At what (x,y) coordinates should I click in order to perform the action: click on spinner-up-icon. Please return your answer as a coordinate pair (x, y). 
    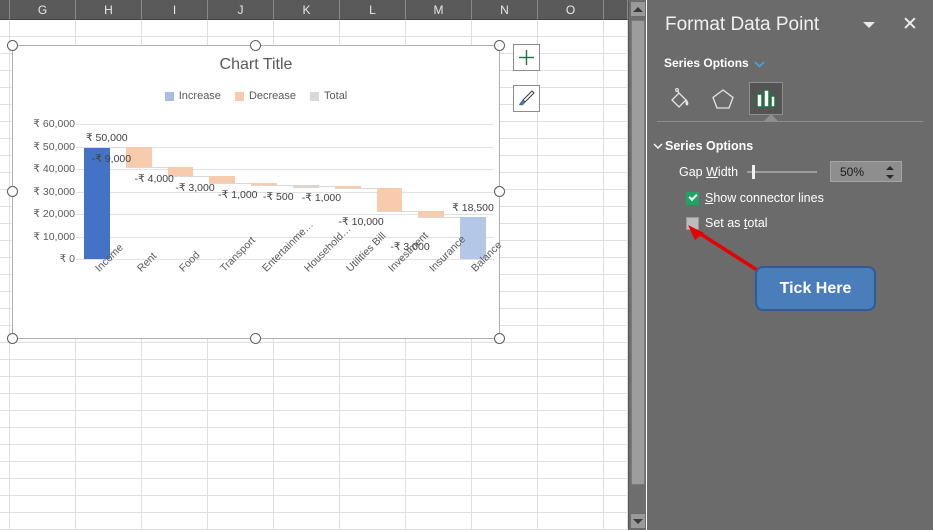
    Looking at the image, I should click on (890, 168).